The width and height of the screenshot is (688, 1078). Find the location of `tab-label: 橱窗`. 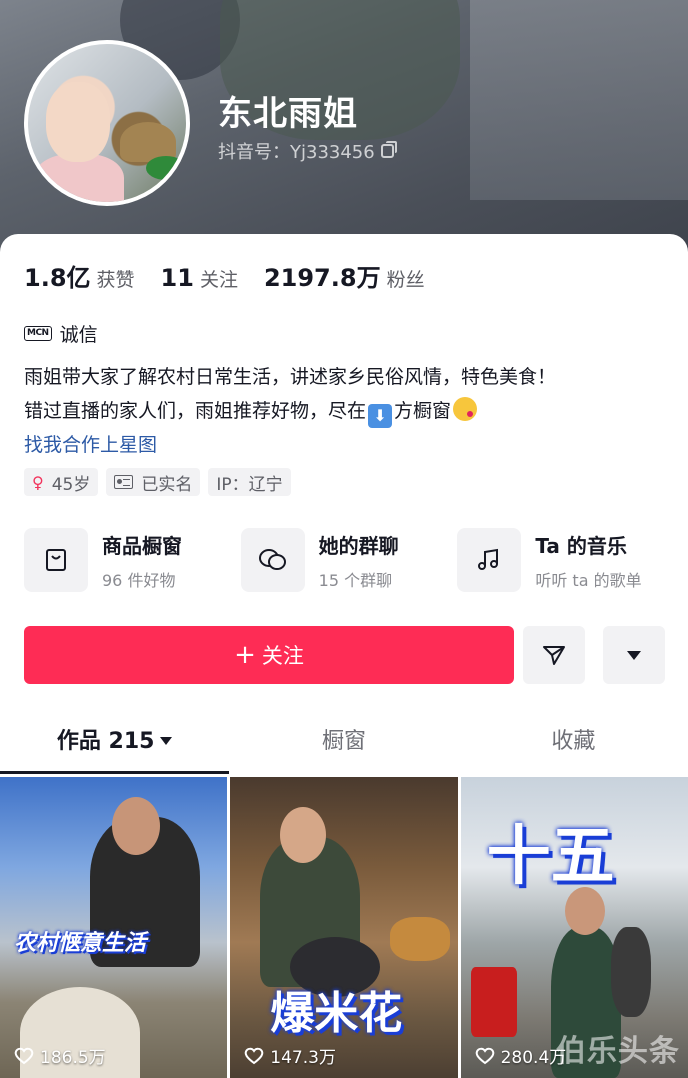

tab-label: 橱窗 is located at coordinates (343, 741).